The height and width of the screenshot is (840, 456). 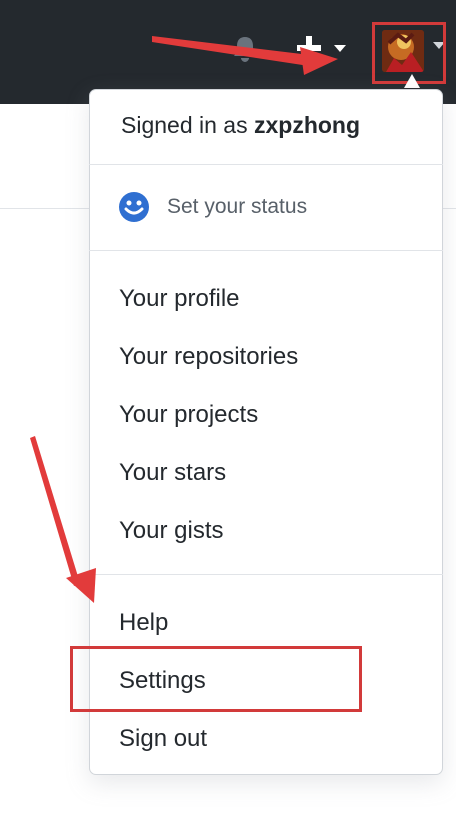 I want to click on menu-item-sign-out: Sign out, so click(x=163, y=739).